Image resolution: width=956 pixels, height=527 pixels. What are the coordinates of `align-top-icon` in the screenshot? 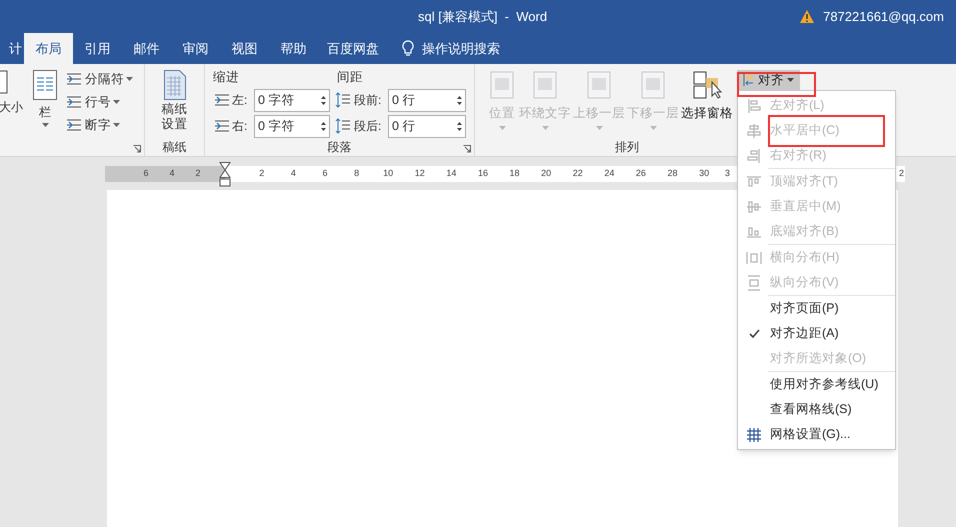 It's located at (754, 182).